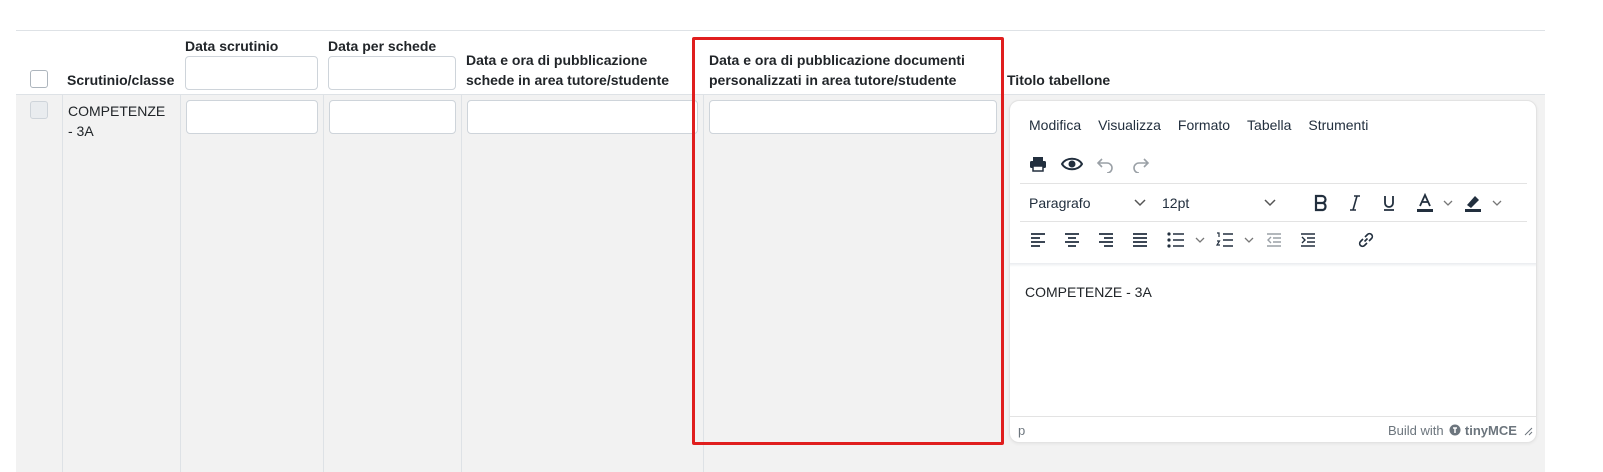  I want to click on menu-modifica: Modifica, so click(1055, 125).